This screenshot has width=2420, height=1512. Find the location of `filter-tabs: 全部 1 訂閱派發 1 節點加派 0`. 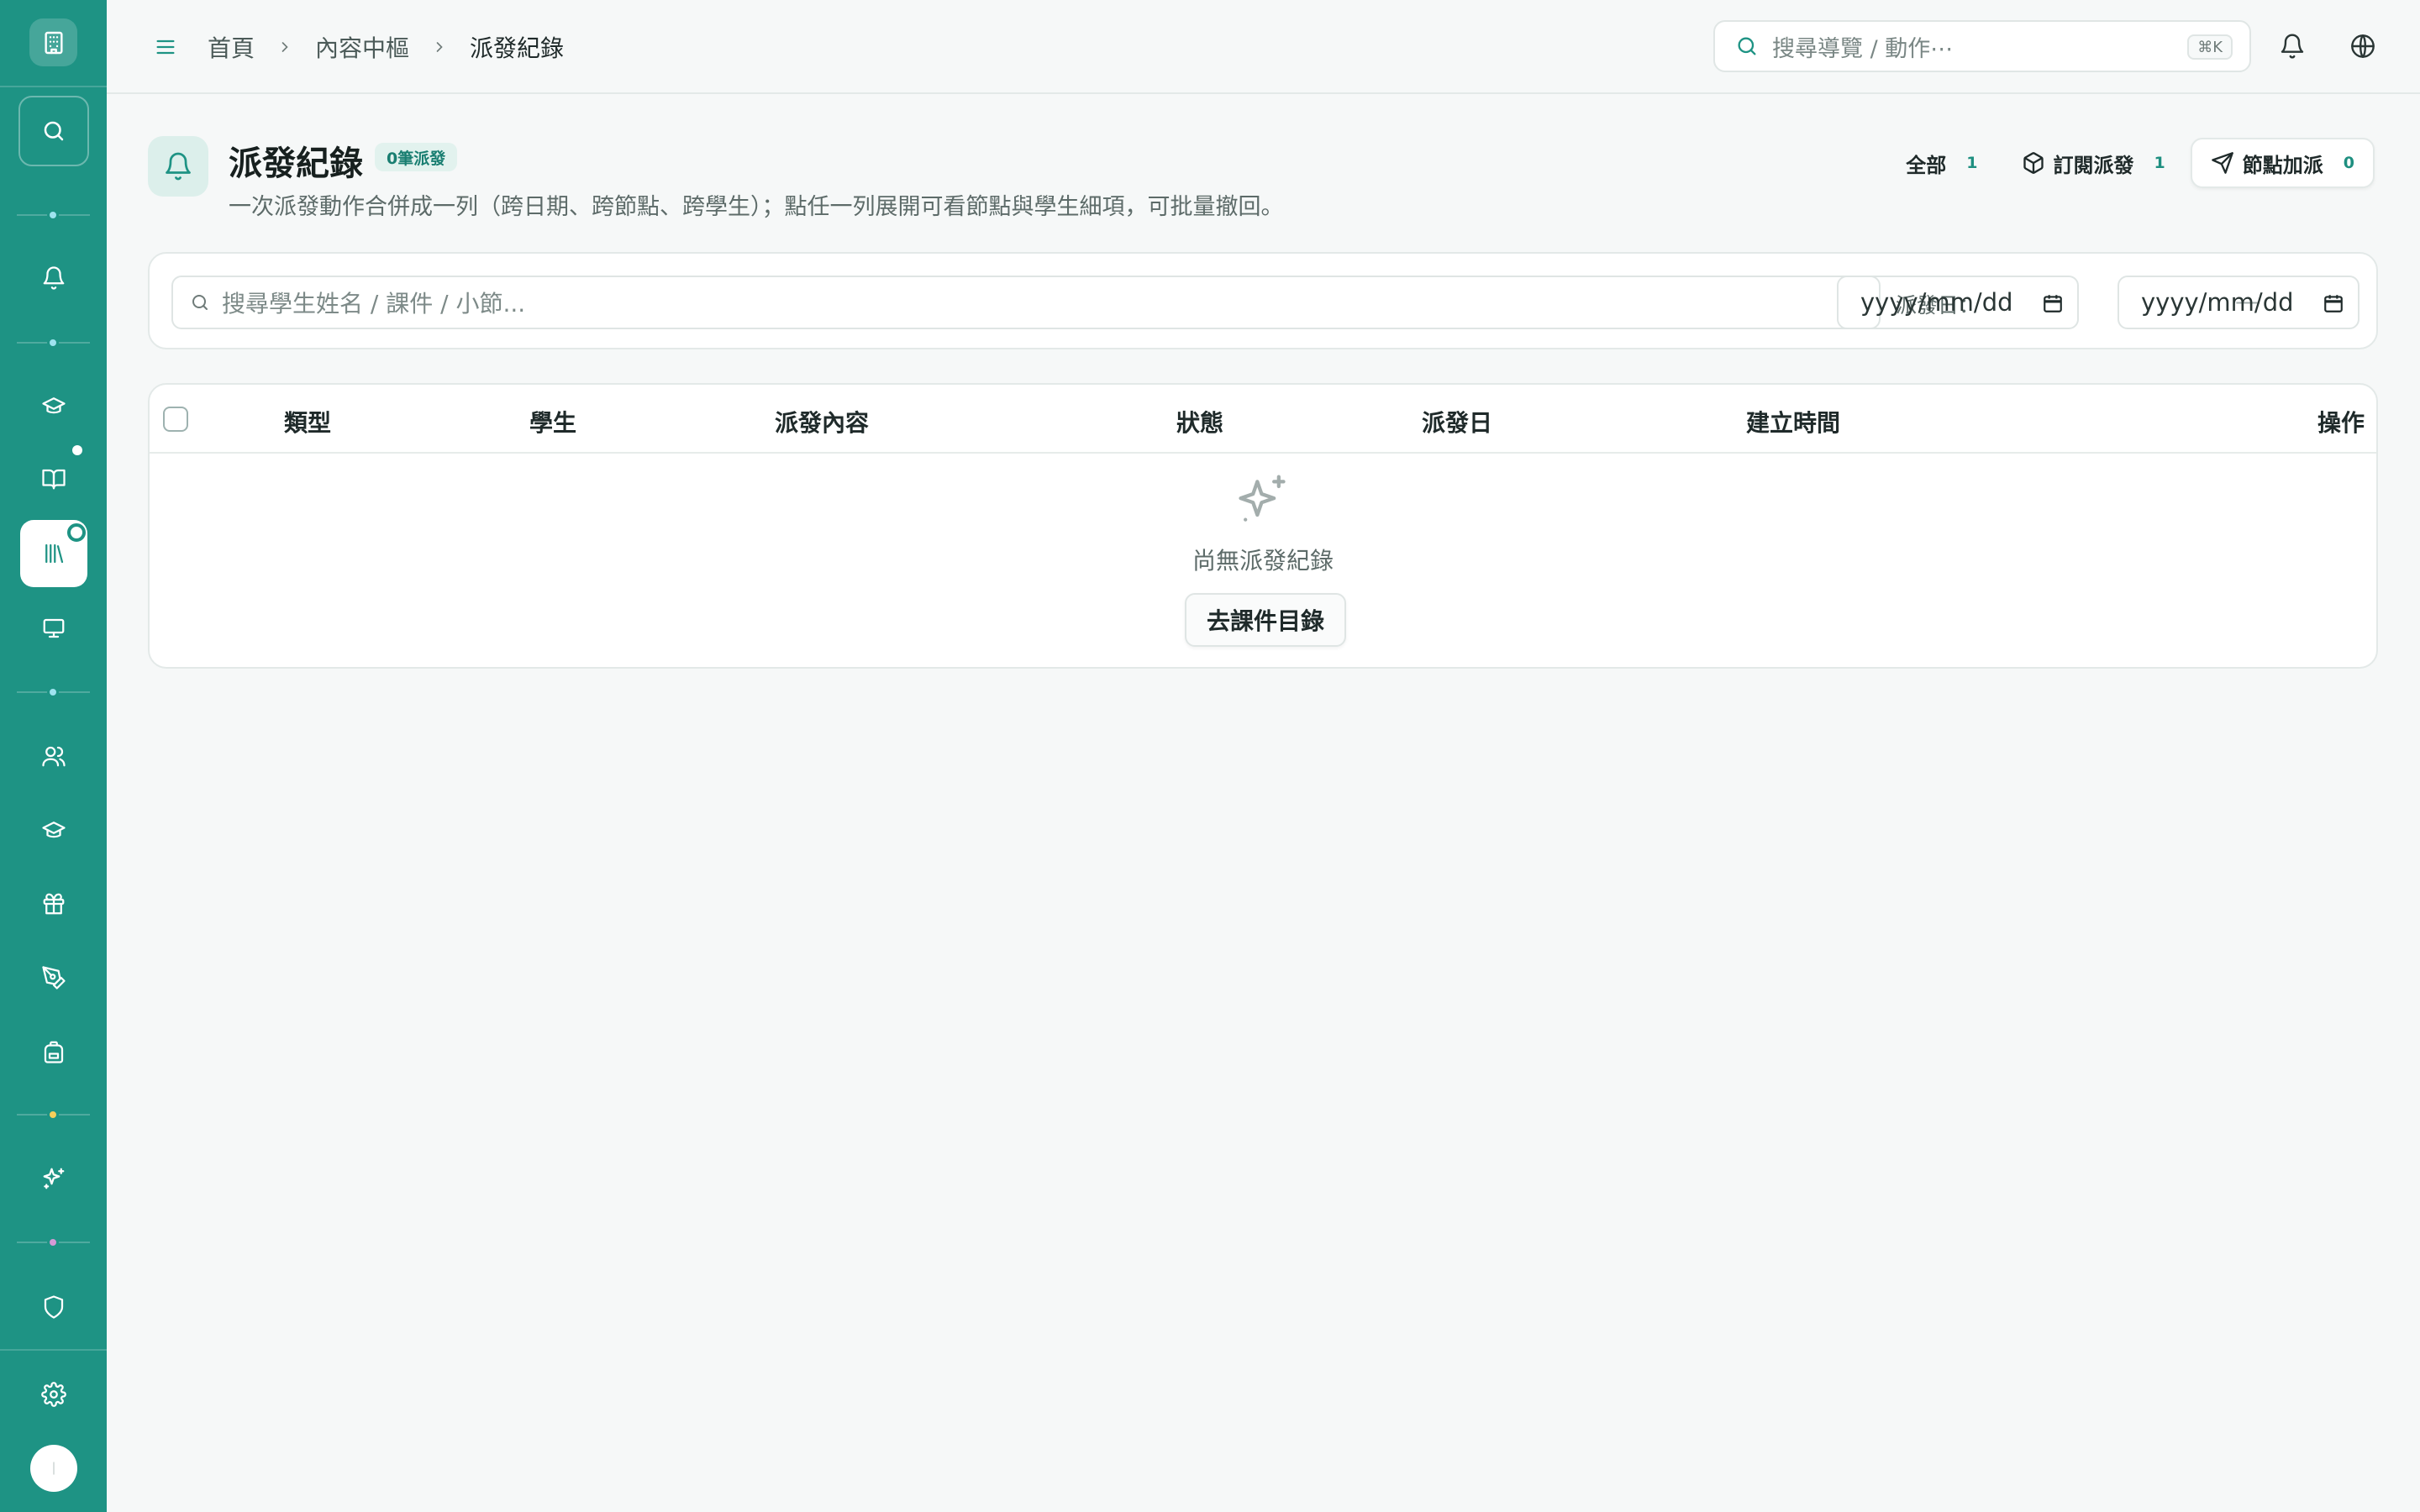

filter-tabs: 全部 1 訂閱派發 1 節點加派 0 is located at coordinates (2131, 163).